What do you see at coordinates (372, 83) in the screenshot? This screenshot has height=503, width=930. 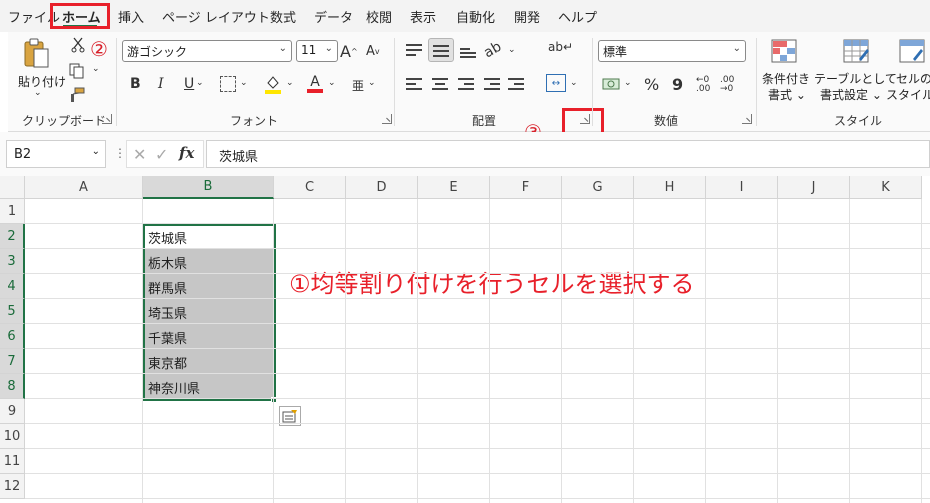 I see `phonetic-dropdown-icon: ⌄` at bounding box center [372, 83].